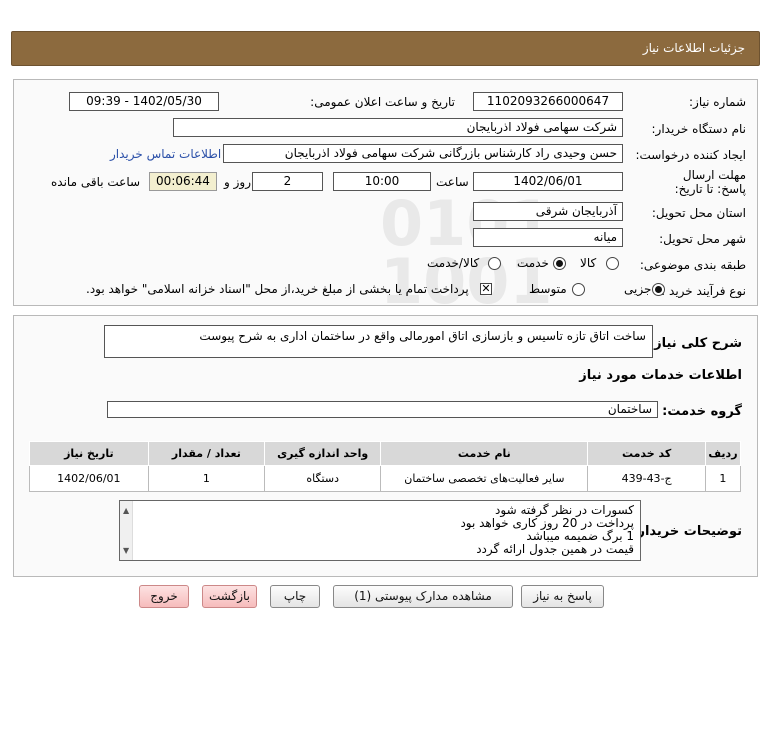 The width and height of the screenshot is (770, 745). I want to click on treasury-payment-checkbox: ✕, so click(486, 289).